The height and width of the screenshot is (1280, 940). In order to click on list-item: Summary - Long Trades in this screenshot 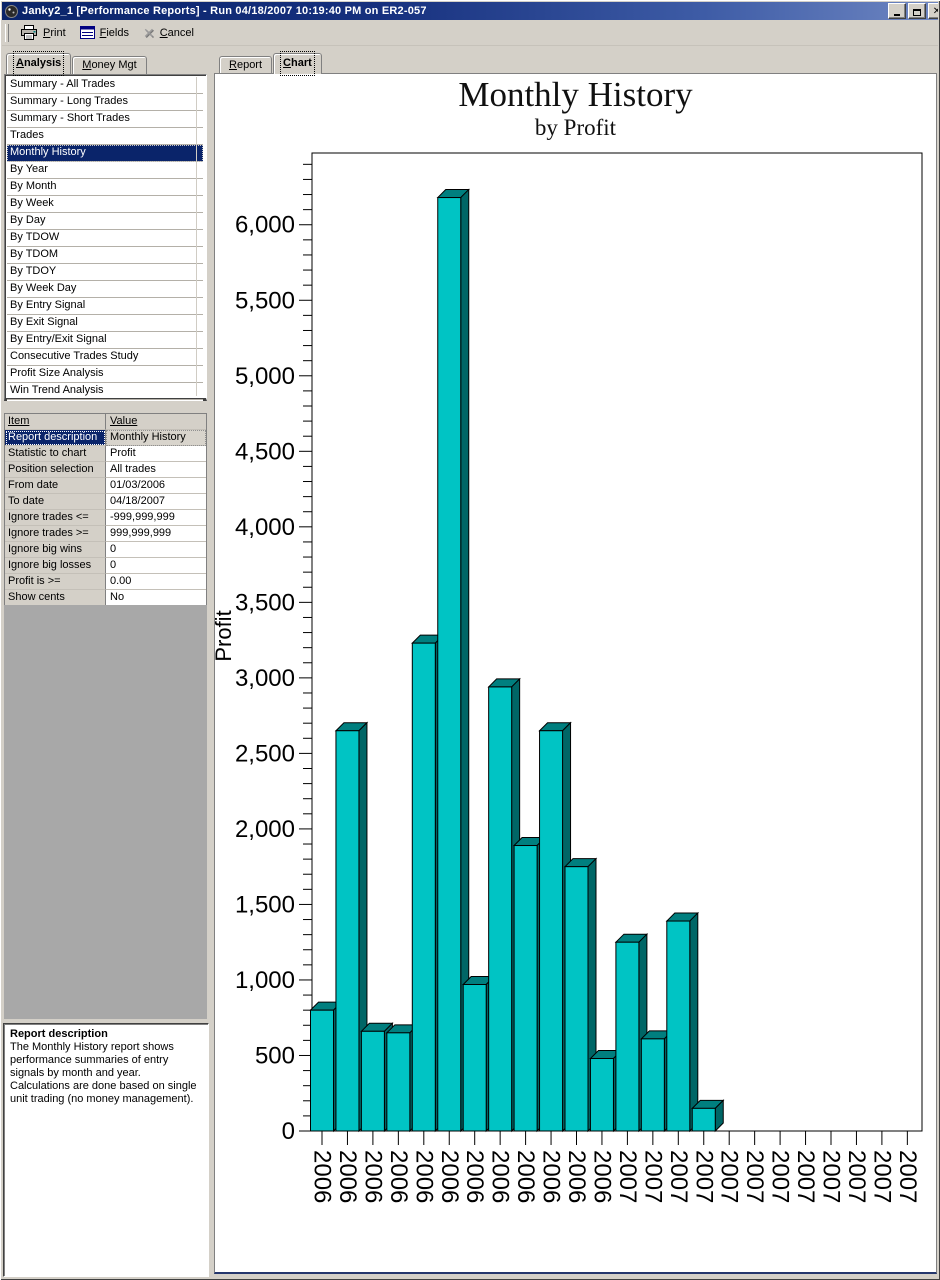, I will do `click(105, 102)`.